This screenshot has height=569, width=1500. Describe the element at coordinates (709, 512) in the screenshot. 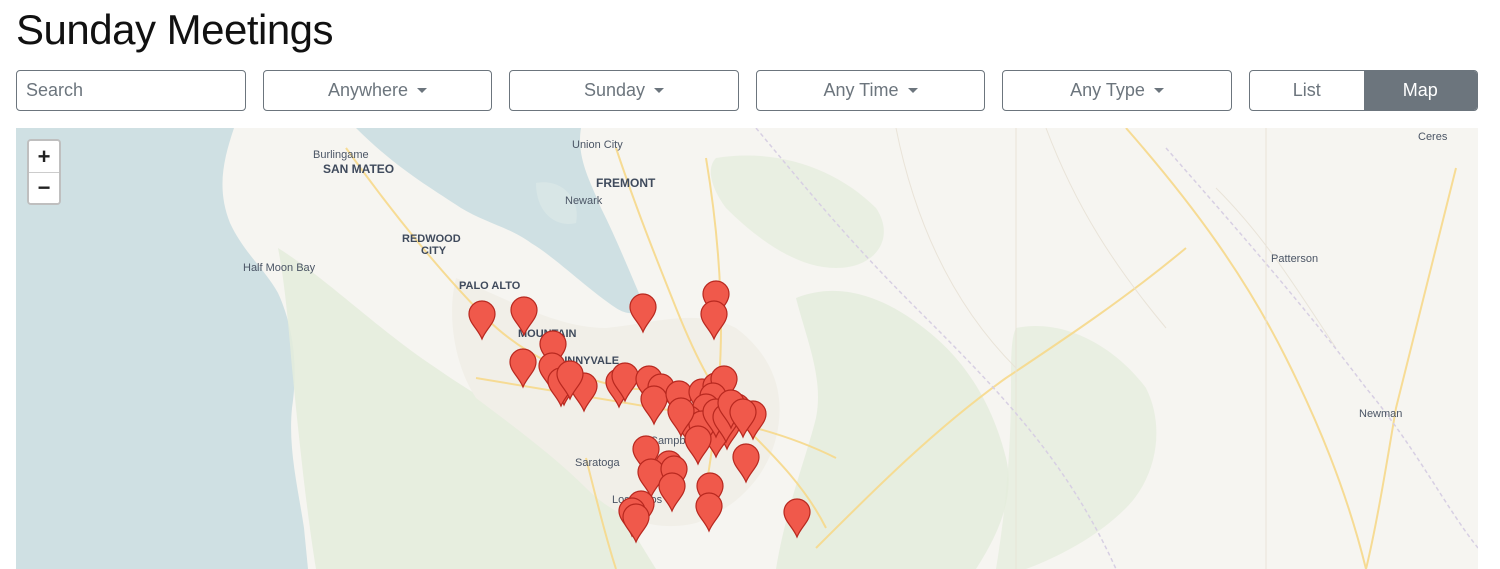

I see `meeting-marker` at that location.